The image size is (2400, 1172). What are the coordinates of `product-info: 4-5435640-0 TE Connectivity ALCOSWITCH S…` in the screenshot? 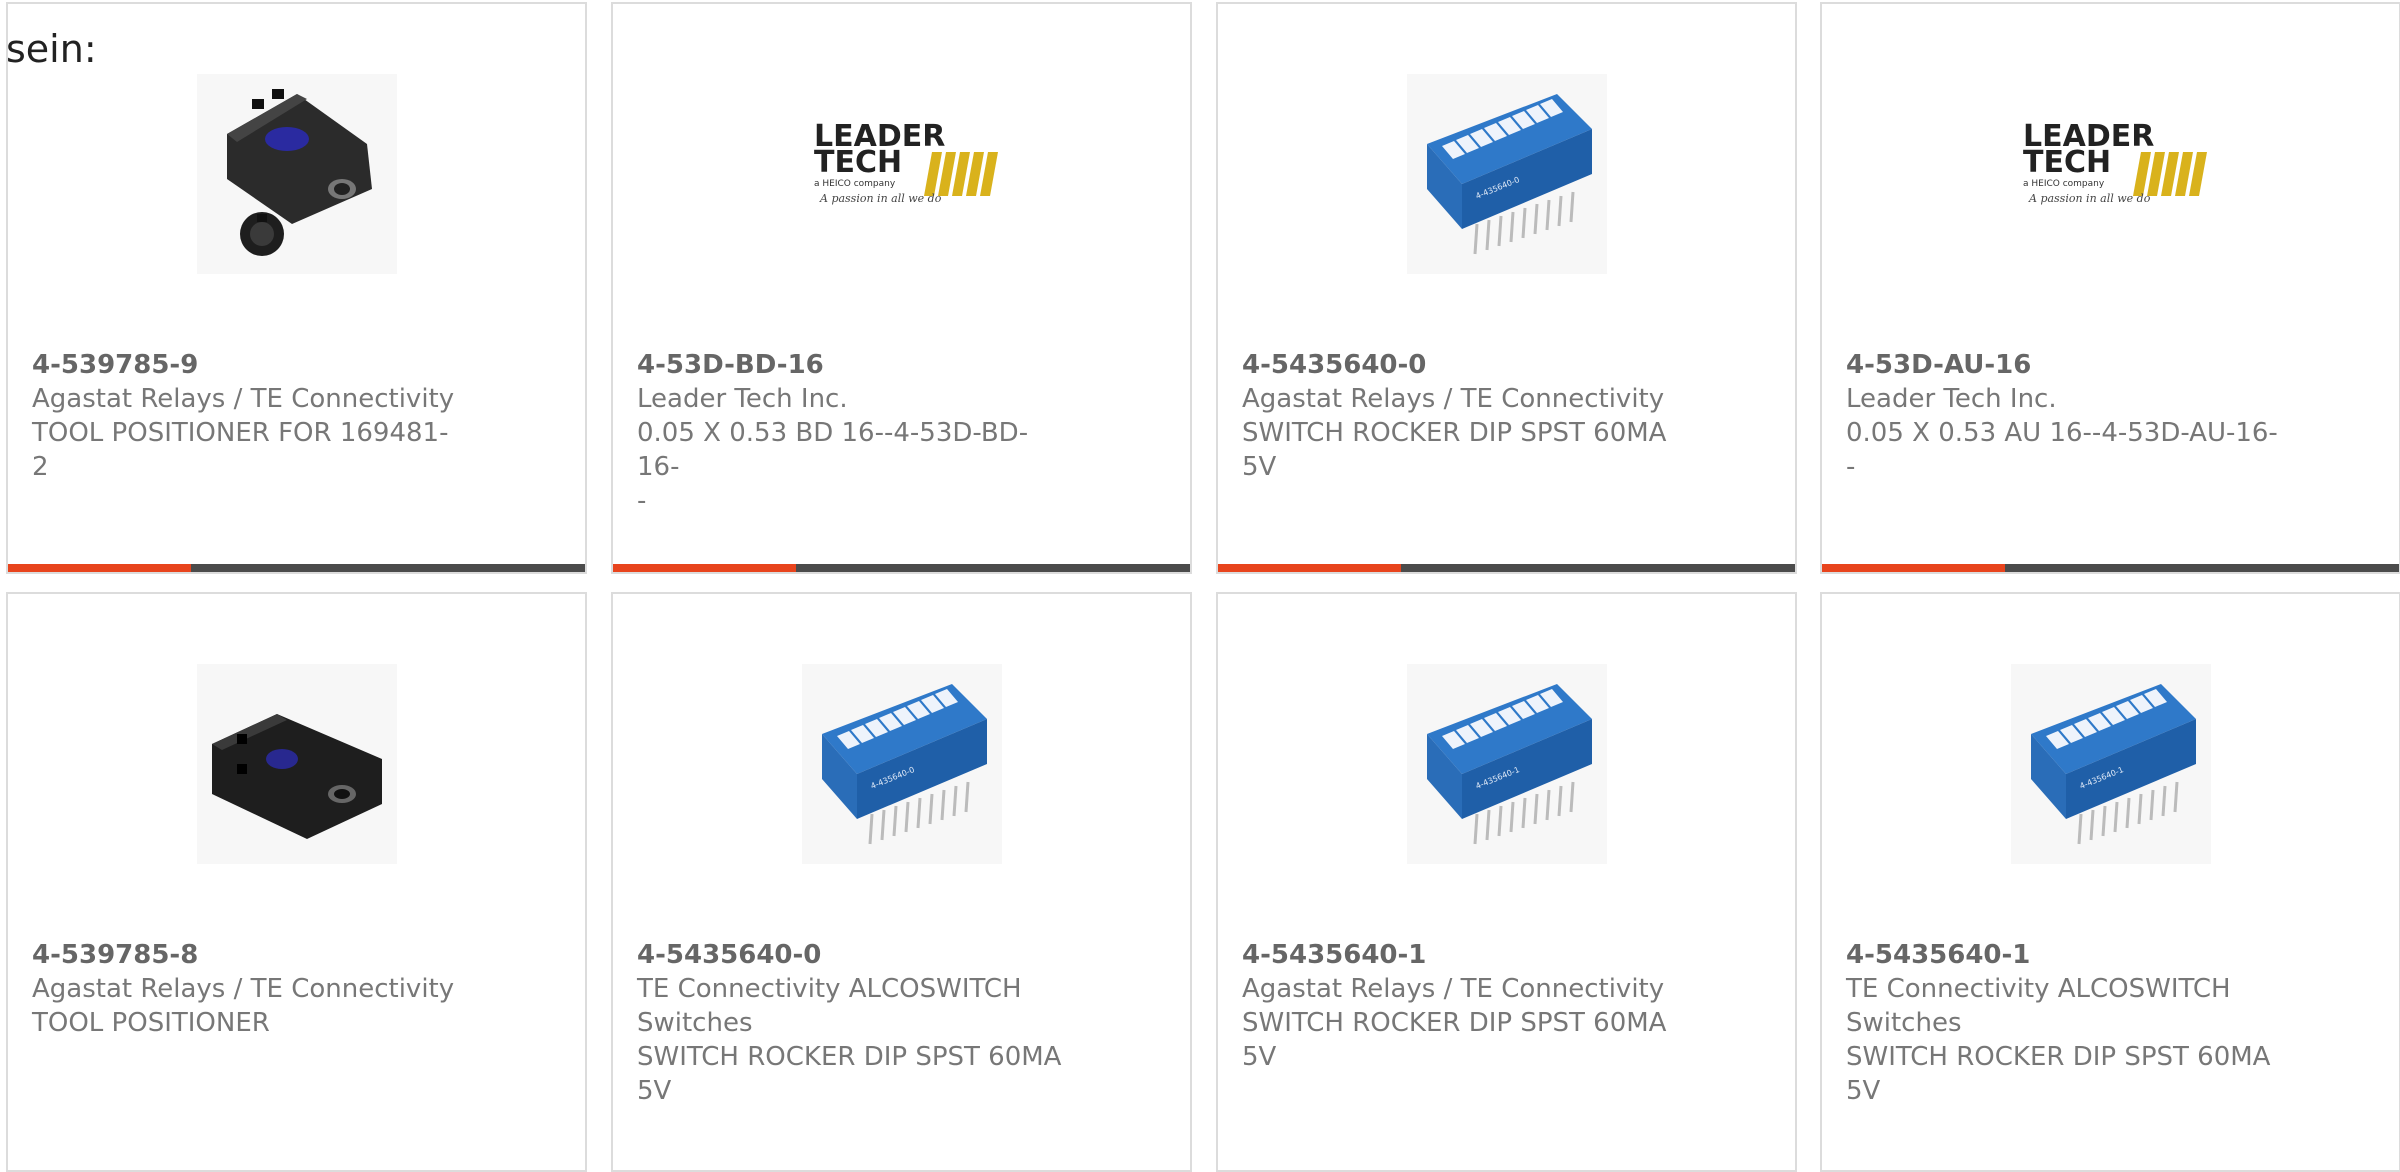 It's located at (853, 1023).